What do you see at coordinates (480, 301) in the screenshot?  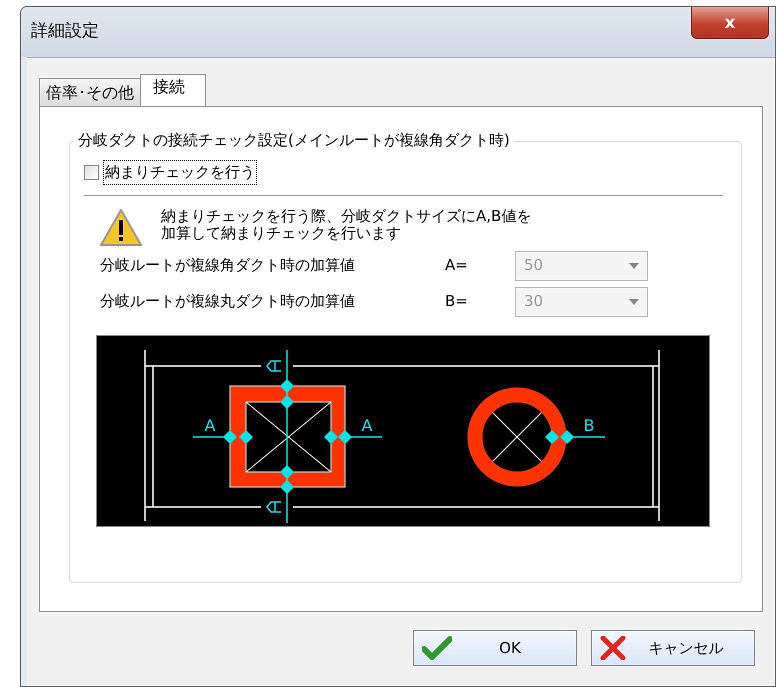 I see `field-key: B=` at bounding box center [480, 301].